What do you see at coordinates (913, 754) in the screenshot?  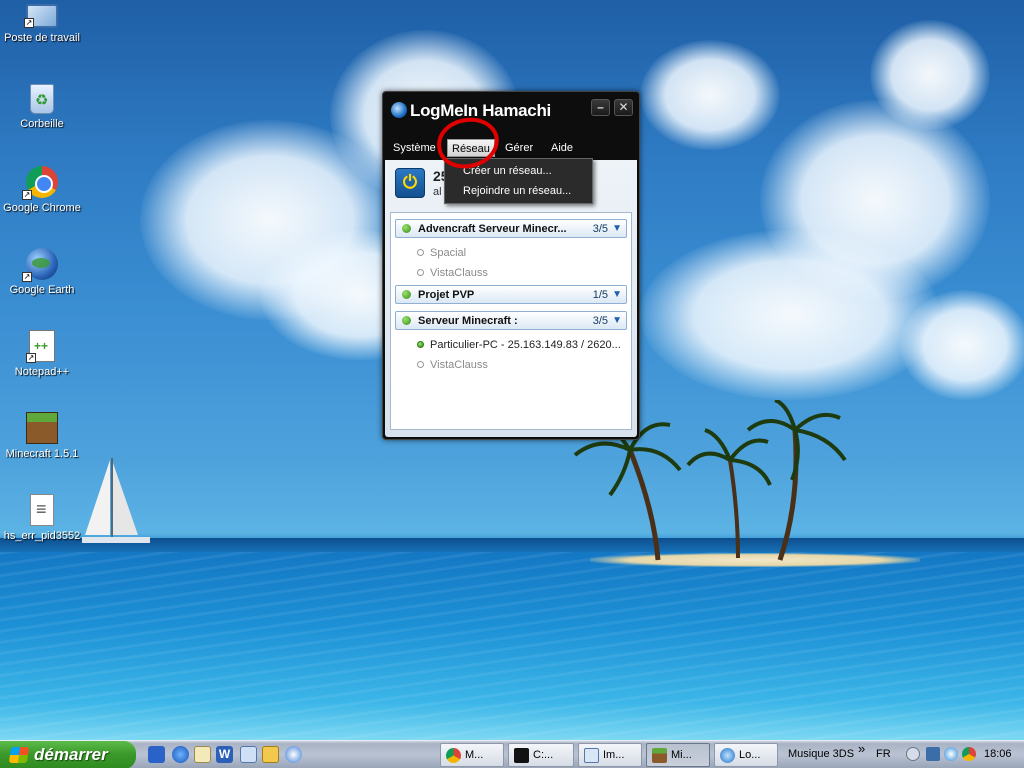 I see `tray-expand-icon` at bounding box center [913, 754].